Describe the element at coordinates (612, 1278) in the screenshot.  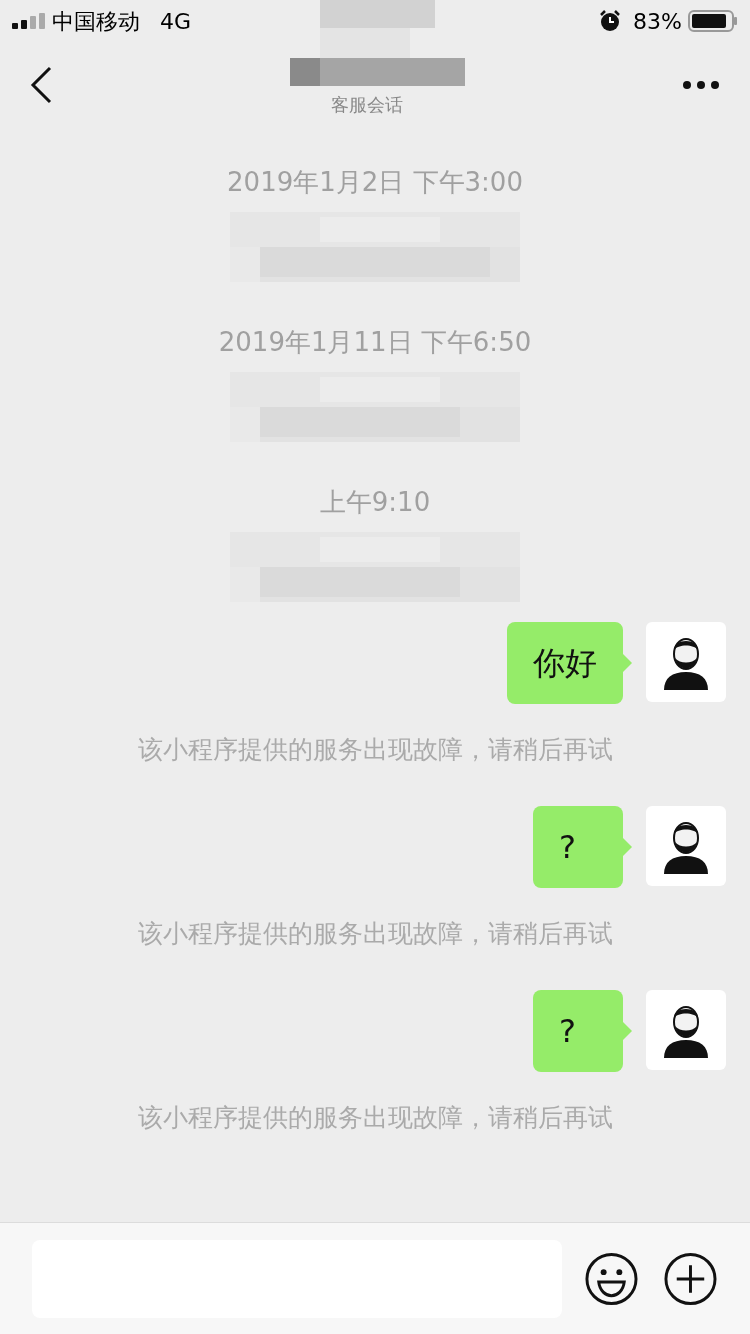
I see `emoji-icon` at that location.